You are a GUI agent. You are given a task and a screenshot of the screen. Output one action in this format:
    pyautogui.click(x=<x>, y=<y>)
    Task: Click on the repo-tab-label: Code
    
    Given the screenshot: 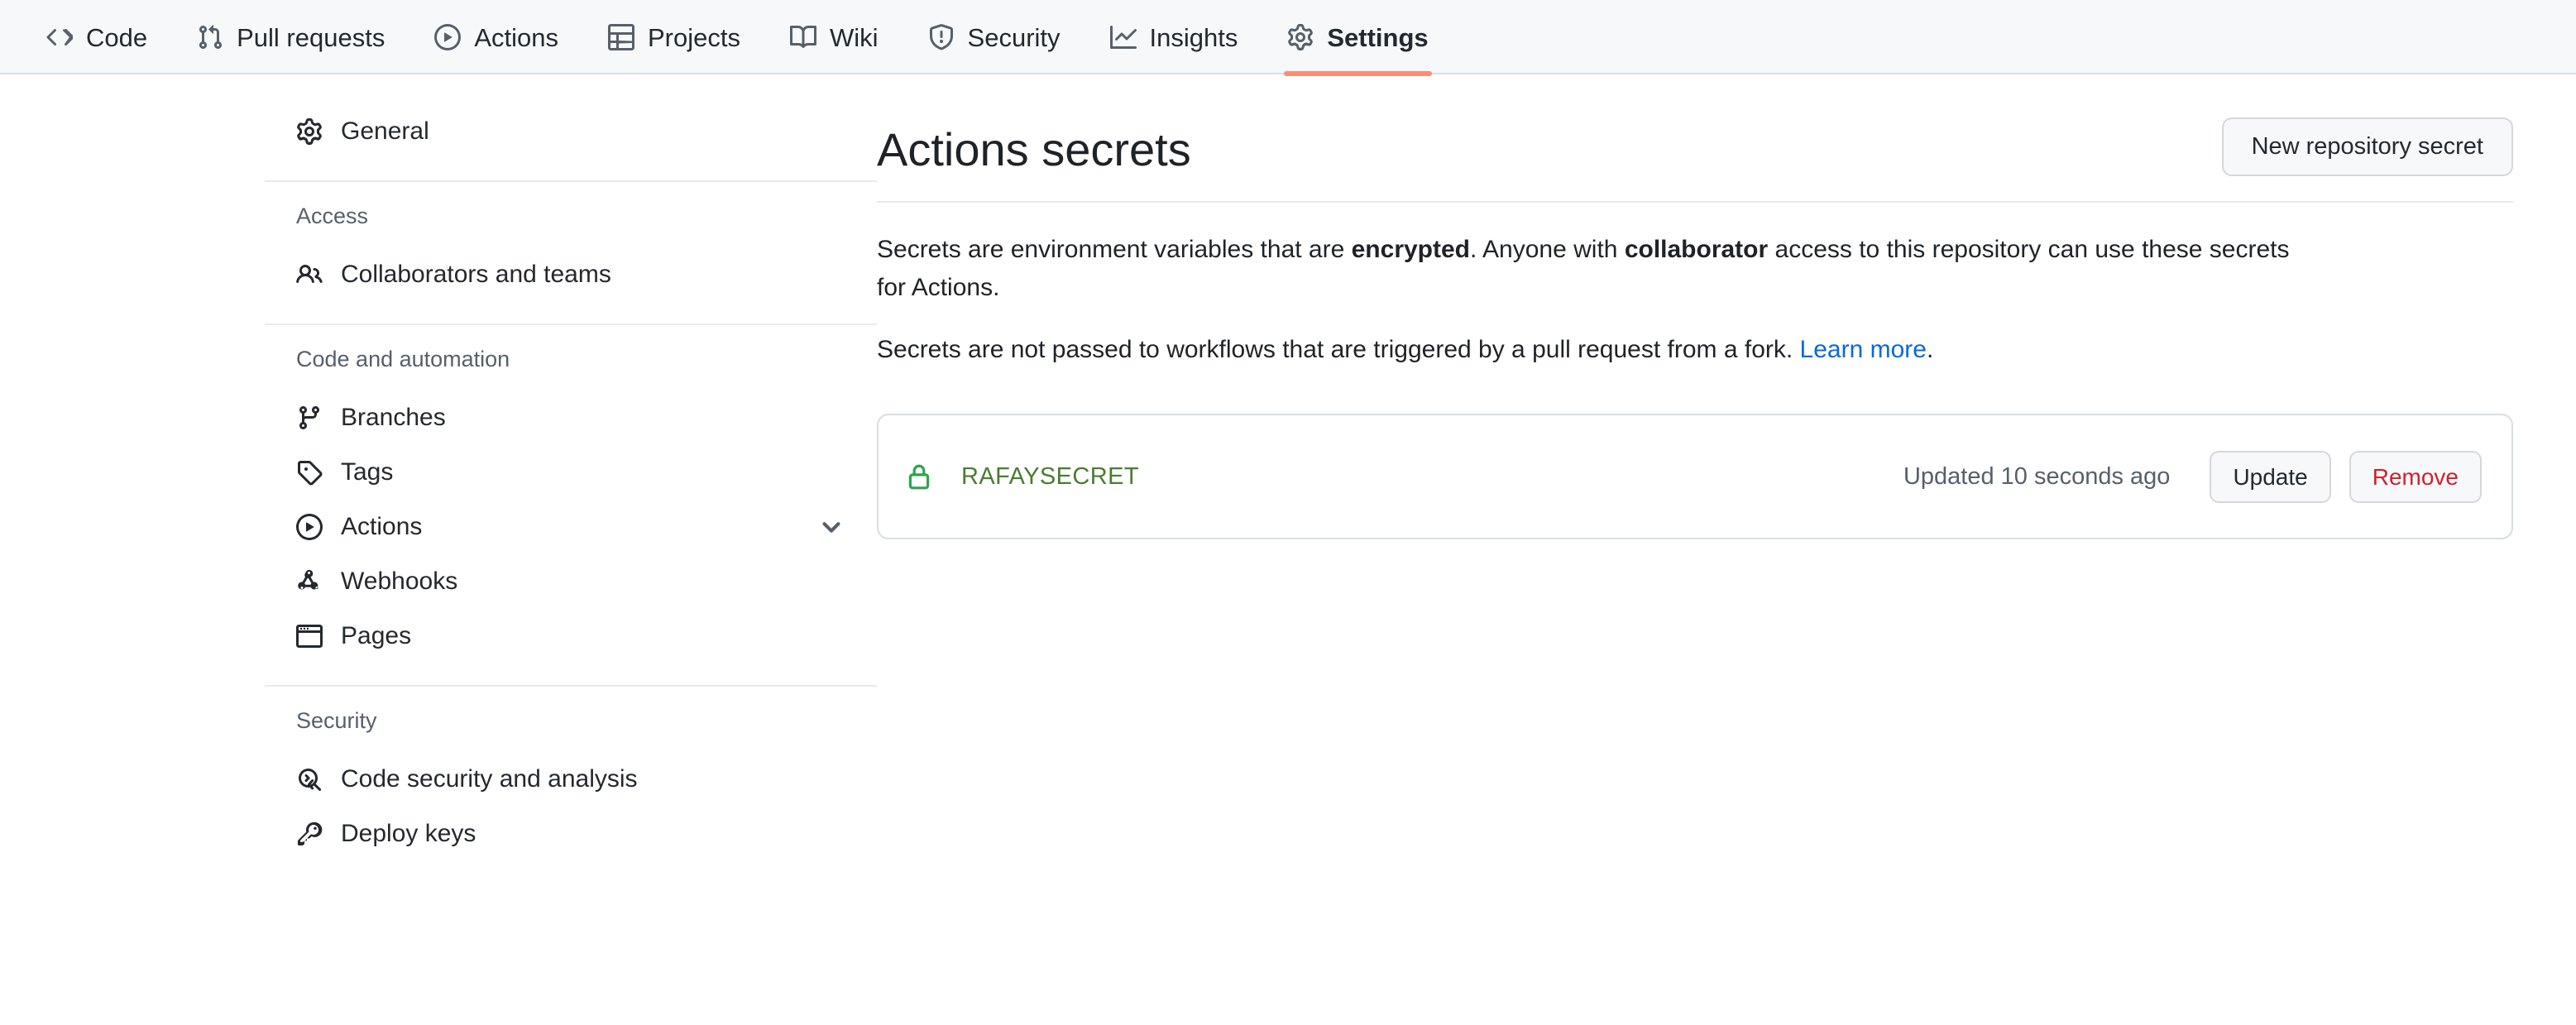 What is the action you would take?
    pyautogui.click(x=117, y=37)
    